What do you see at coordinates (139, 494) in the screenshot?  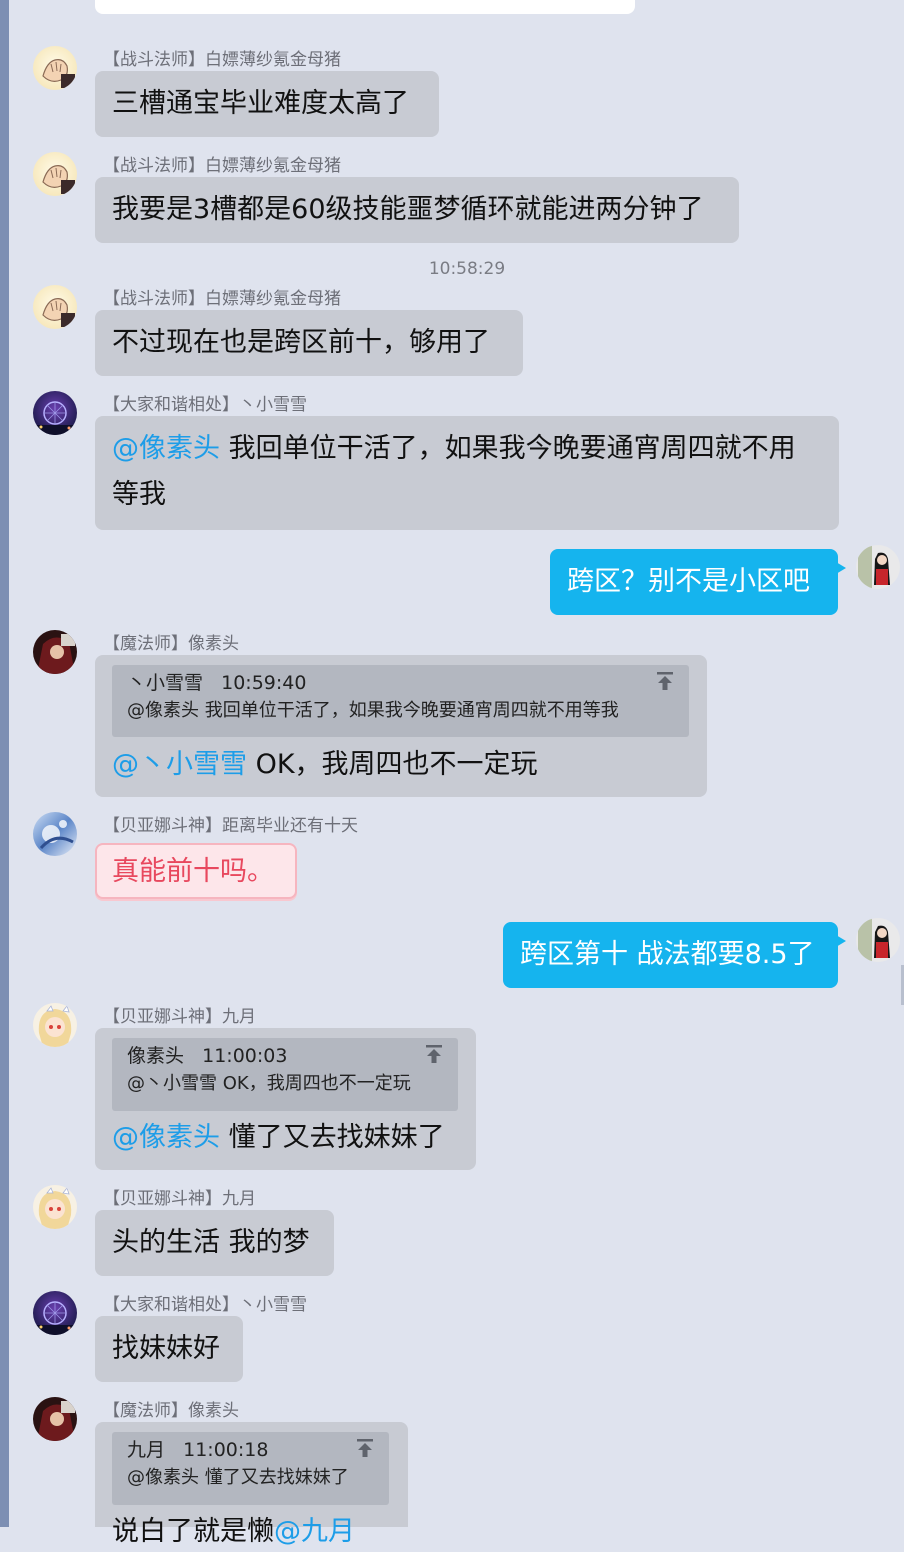 I see `message-text-line-2: 等我` at bounding box center [139, 494].